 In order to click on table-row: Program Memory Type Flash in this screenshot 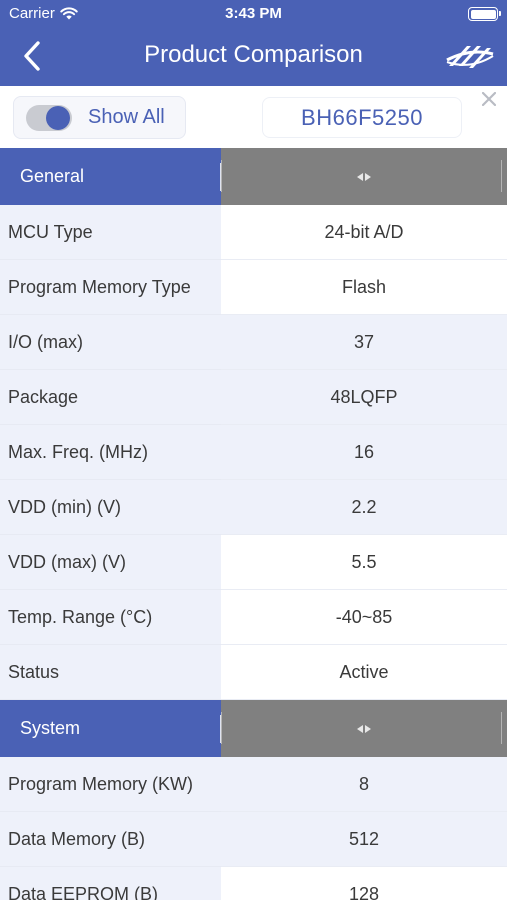, I will do `click(253, 287)`.